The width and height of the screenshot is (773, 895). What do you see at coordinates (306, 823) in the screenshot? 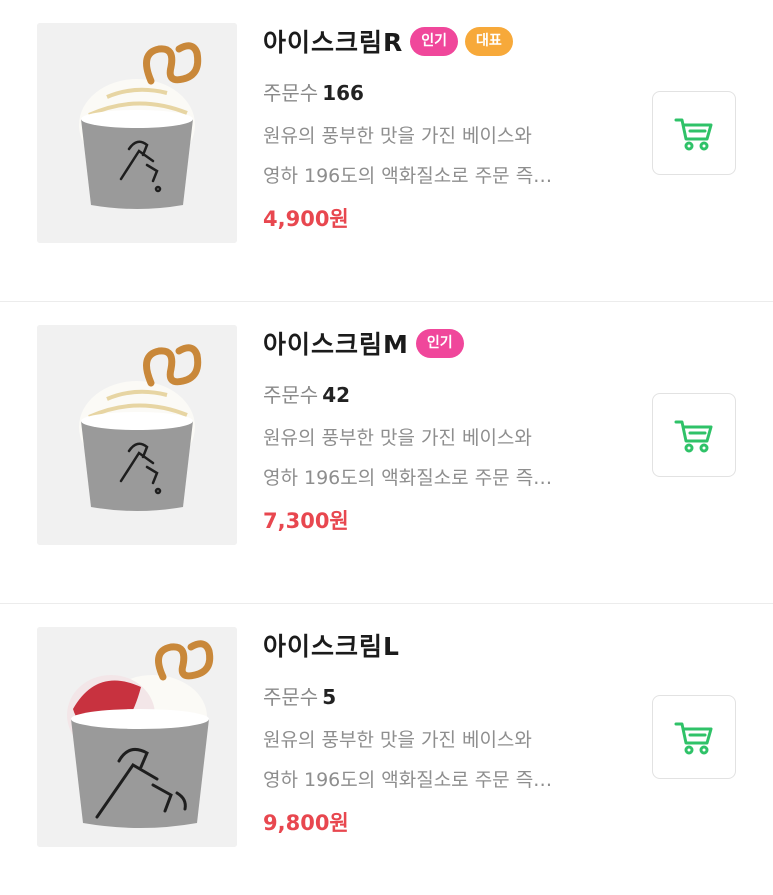
I see `item-price: 9,800원` at bounding box center [306, 823].